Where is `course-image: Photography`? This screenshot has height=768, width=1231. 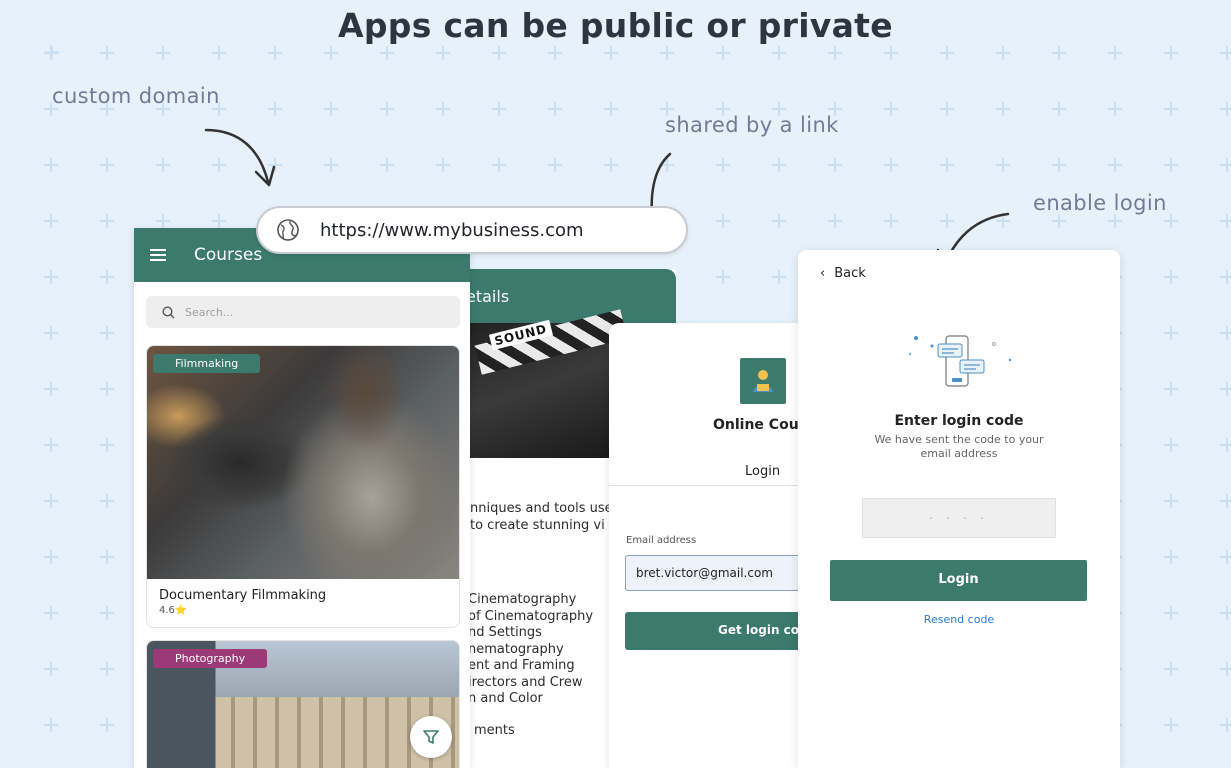 course-image: Photography is located at coordinates (303, 704).